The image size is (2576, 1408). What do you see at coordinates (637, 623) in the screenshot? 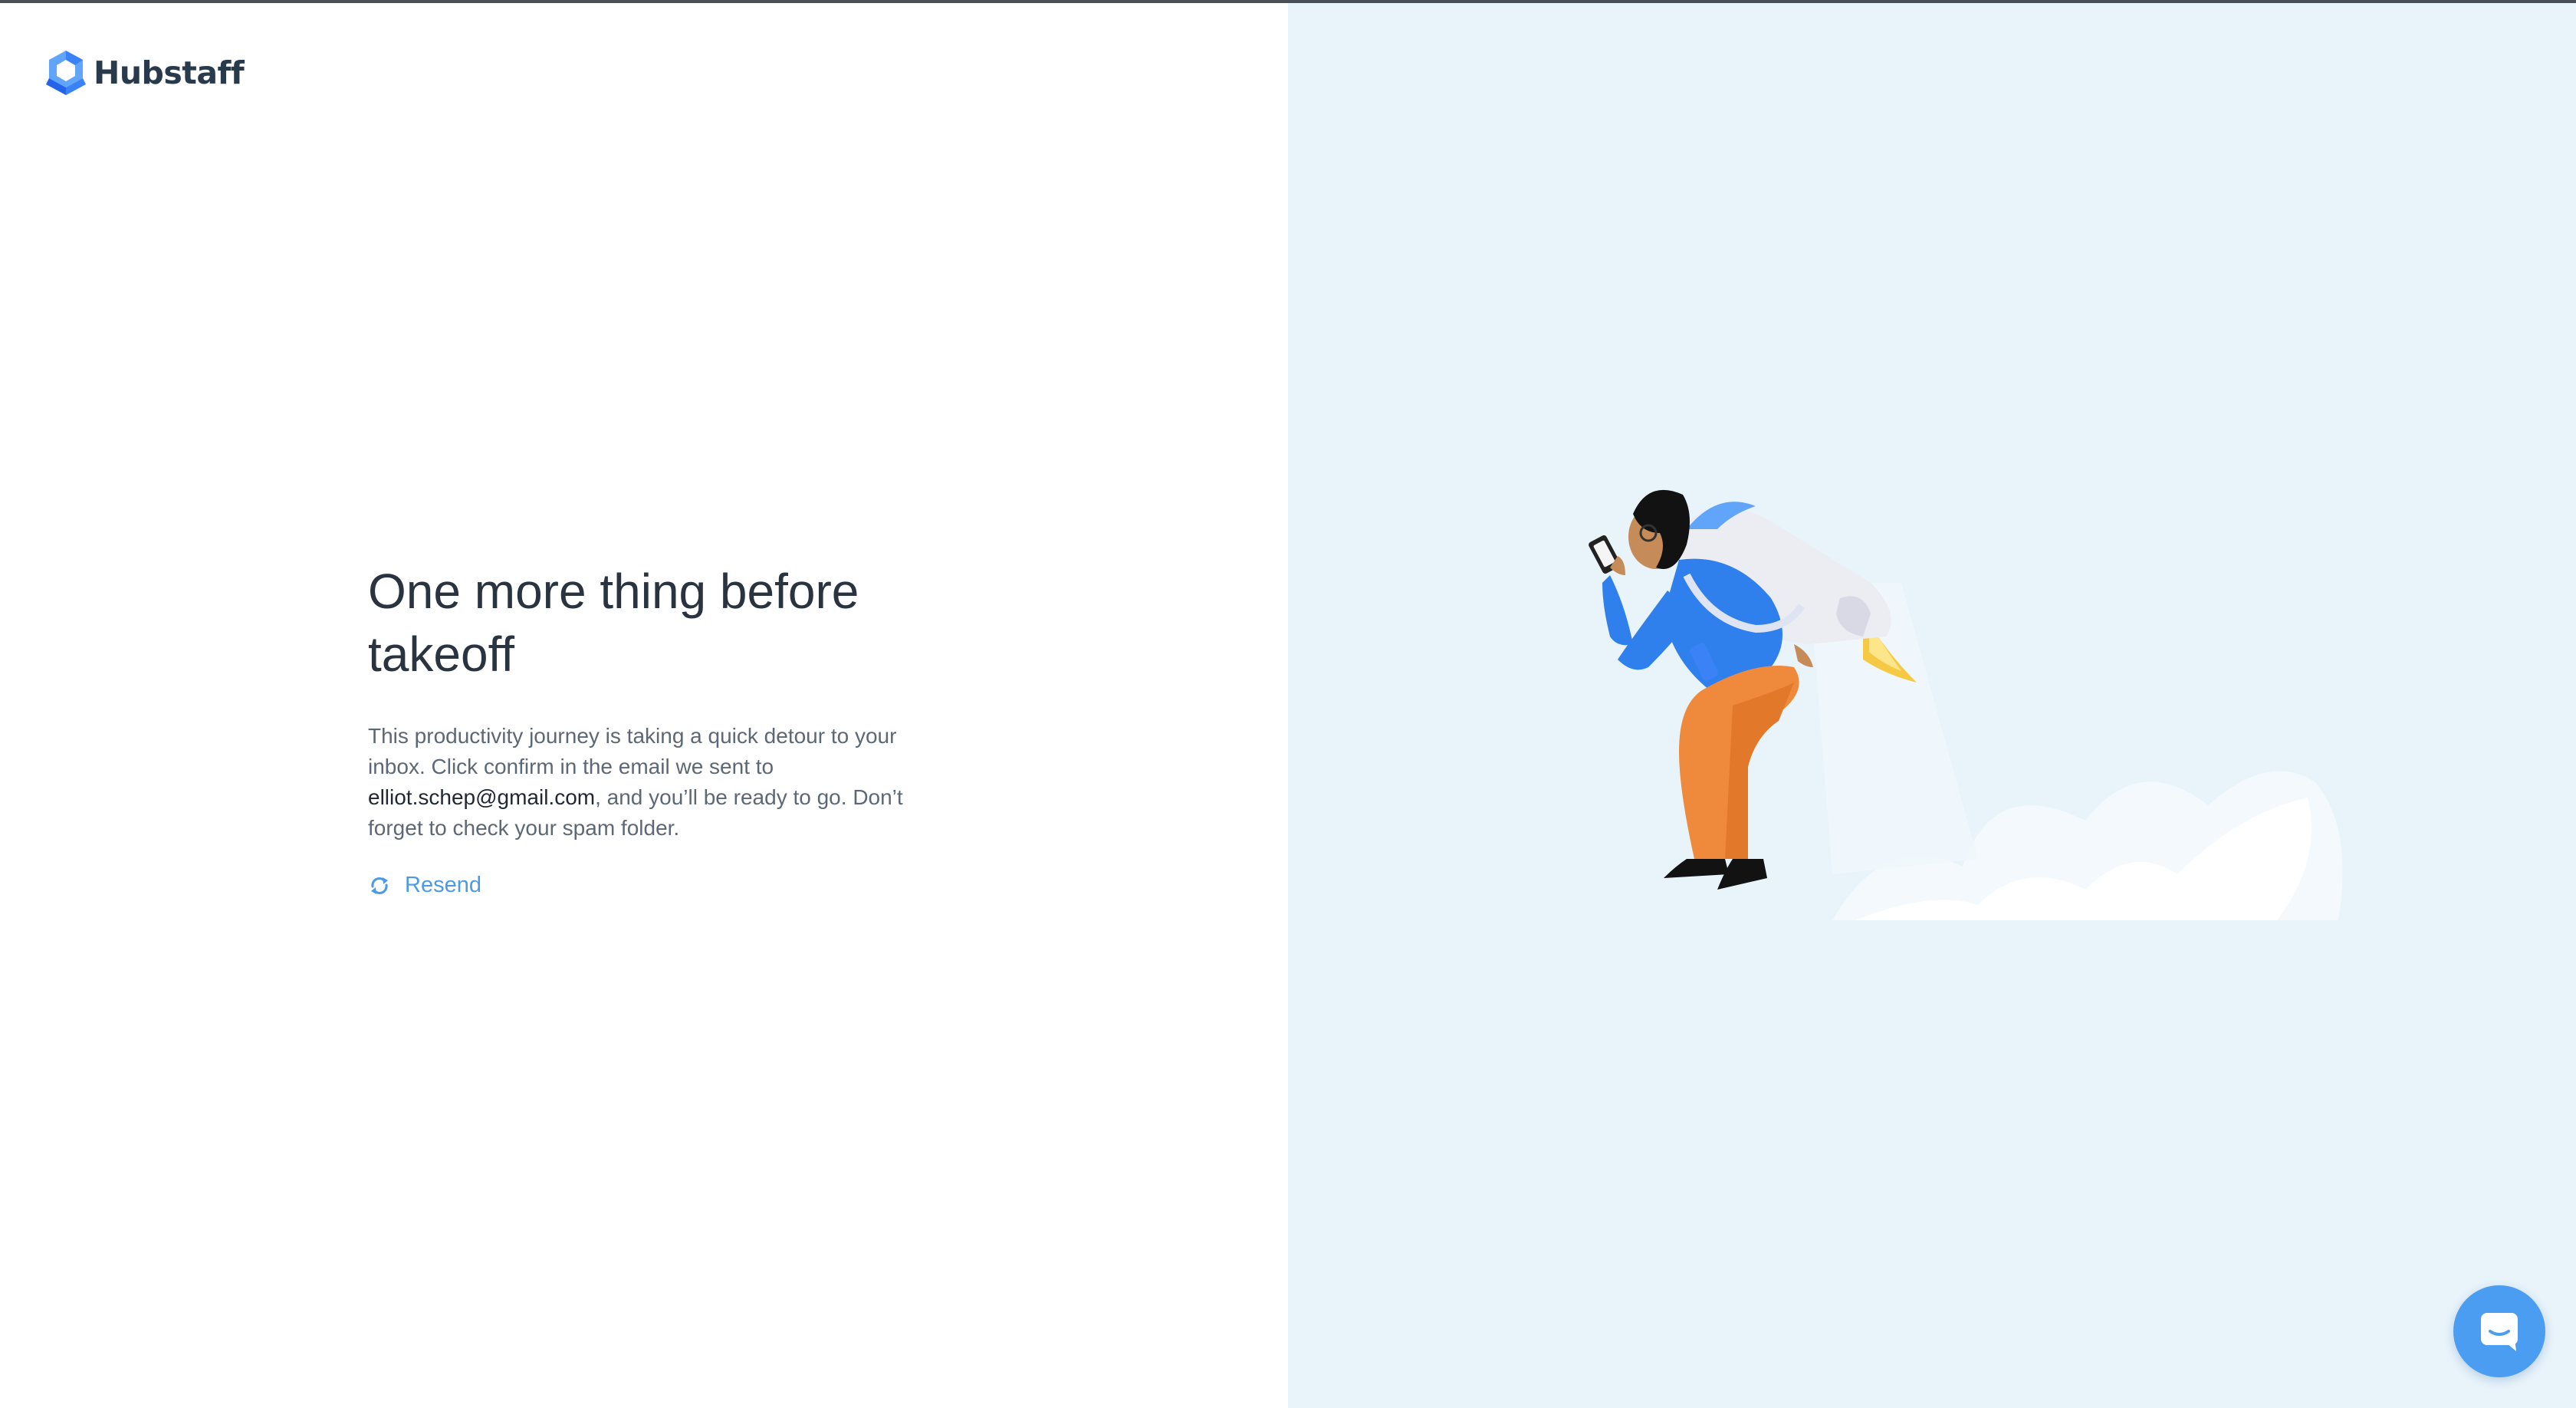
I see `page-title: One more thing before takeoff` at bounding box center [637, 623].